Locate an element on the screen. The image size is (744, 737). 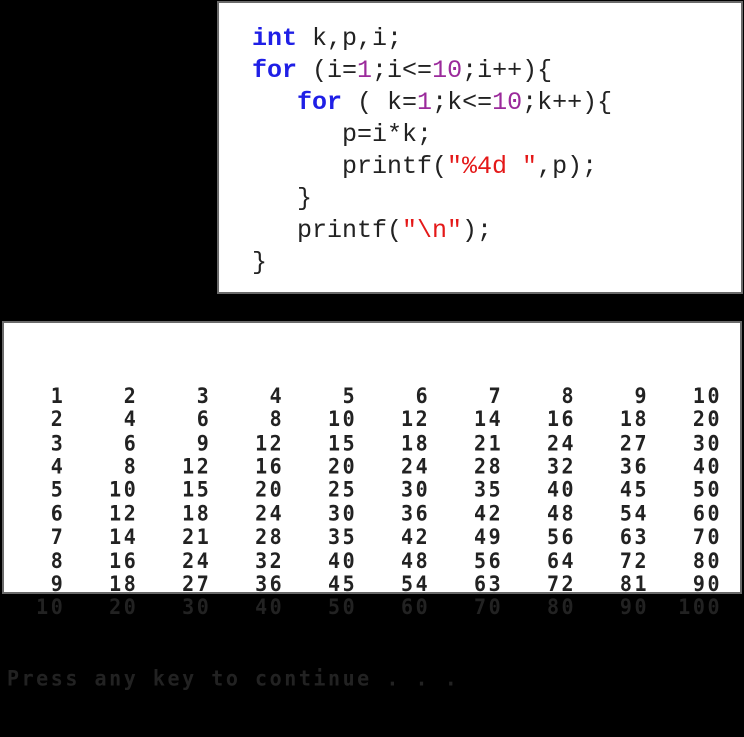
table-row: 8 16 24 32 40 48 56 64 72 80 is located at coordinates (372, 560).